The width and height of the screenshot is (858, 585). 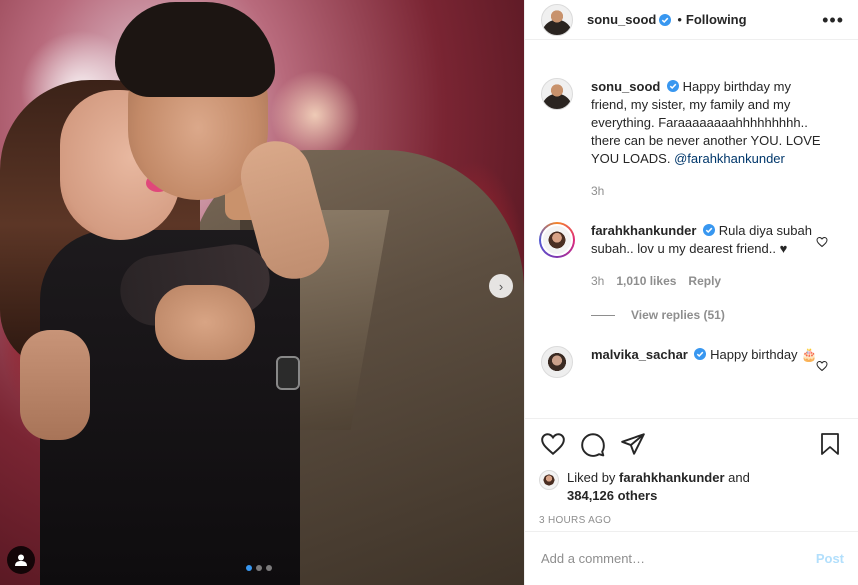 What do you see at coordinates (621, 19) in the screenshot?
I see `header-username: sonu_sood` at bounding box center [621, 19].